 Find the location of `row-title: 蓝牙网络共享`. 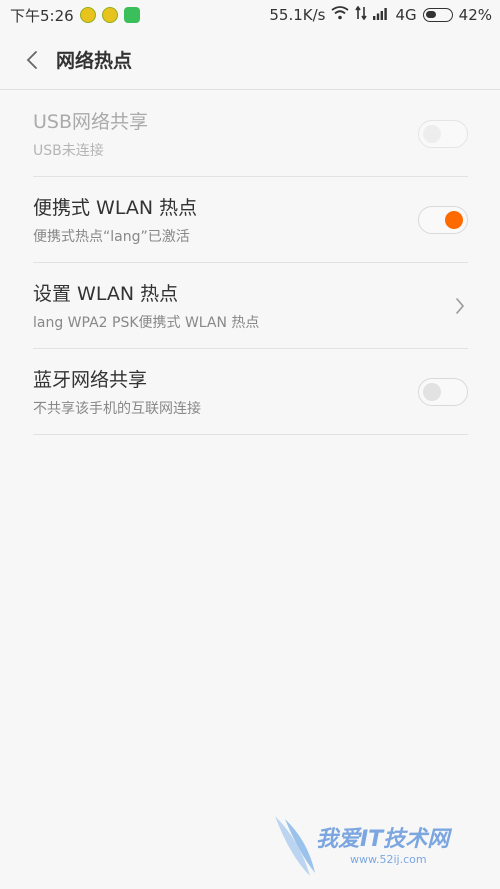

row-title: 蓝牙网络共享 is located at coordinates (90, 380).